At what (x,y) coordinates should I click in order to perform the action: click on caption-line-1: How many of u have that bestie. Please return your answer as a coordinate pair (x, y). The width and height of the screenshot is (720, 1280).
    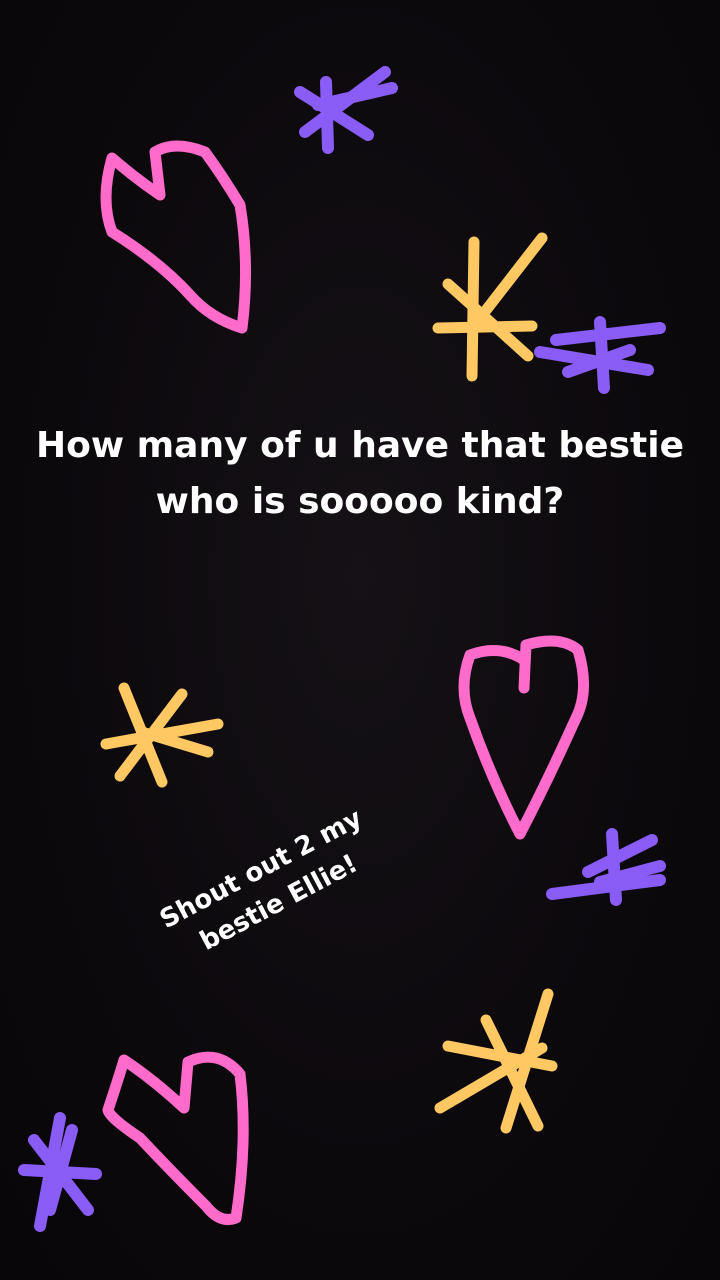
    Looking at the image, I should click on (360, 445).